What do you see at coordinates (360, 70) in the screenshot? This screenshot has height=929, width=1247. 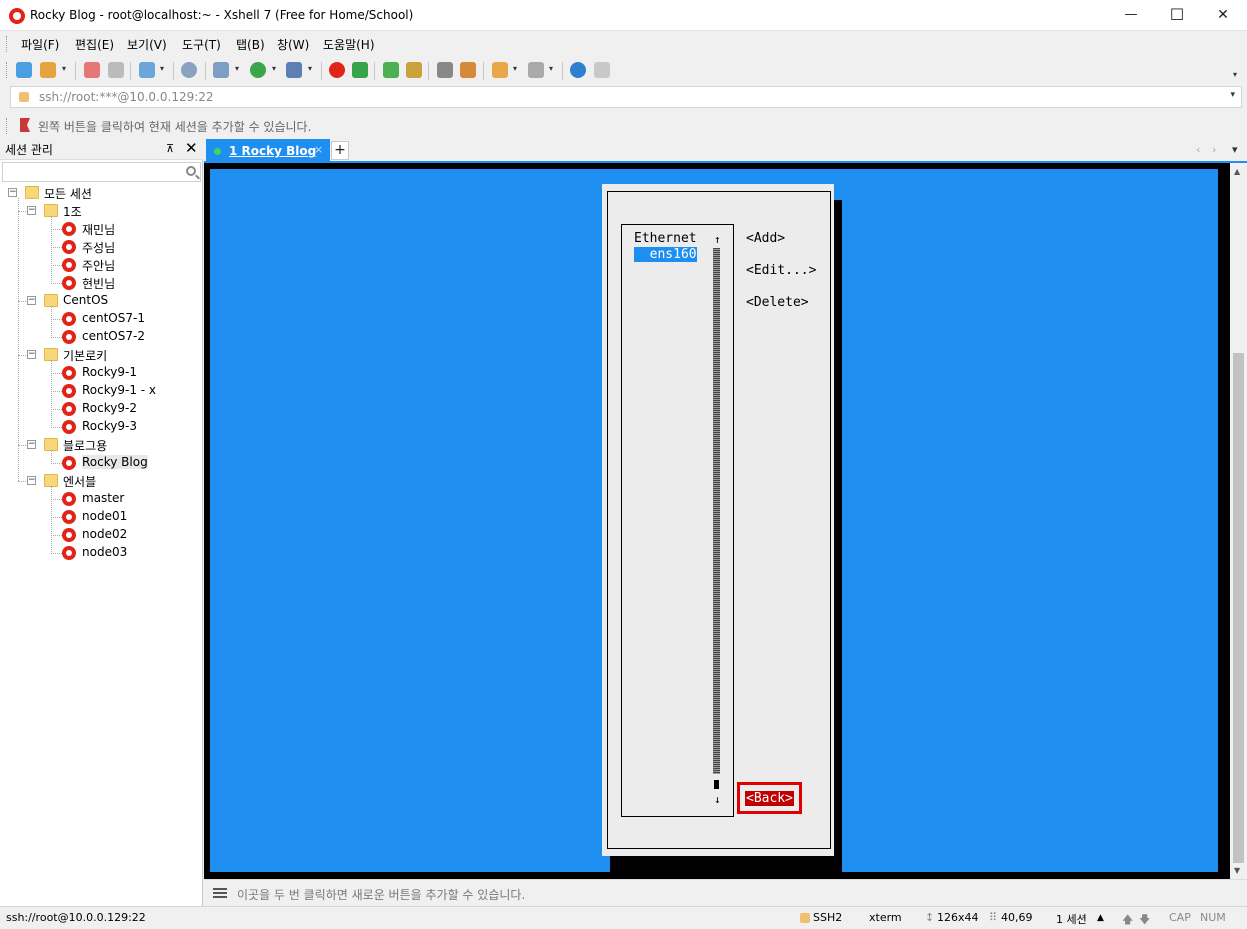 I see `xftp-icon` at bounding box center [360, 70].